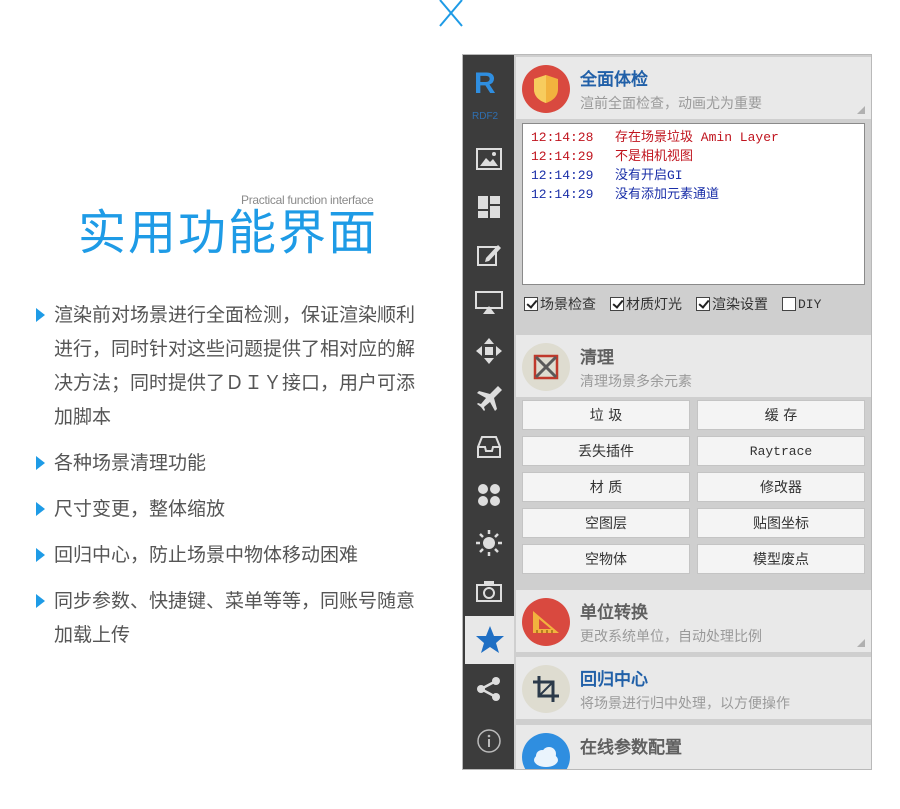 The width and height of the screenshot is (900, 809). I want to click on cloud-icon, so click(546, 751).